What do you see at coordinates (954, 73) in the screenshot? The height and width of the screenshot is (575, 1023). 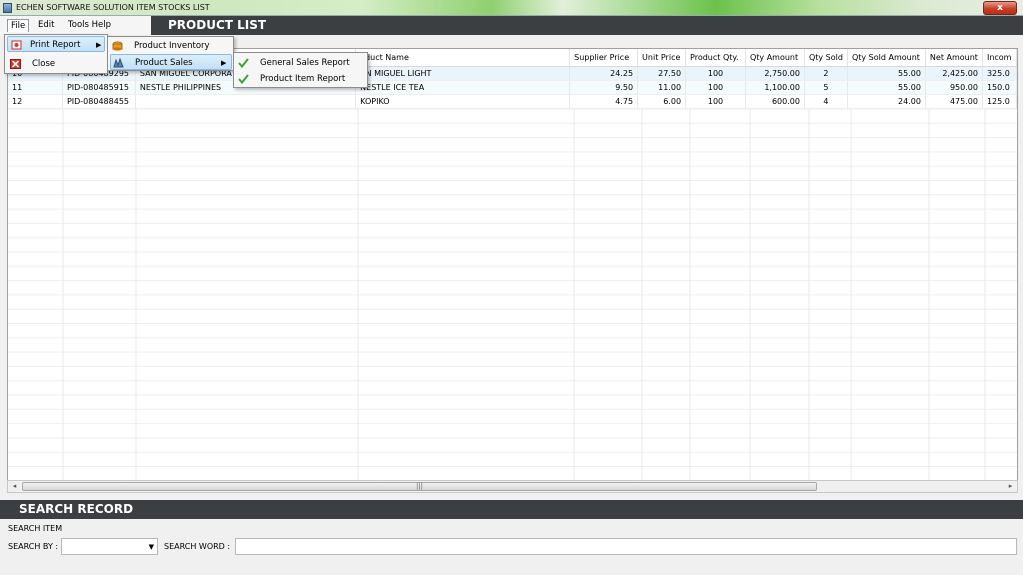 I see `cell-net-amount: 2,425.00` at bounding box center [954, 73].